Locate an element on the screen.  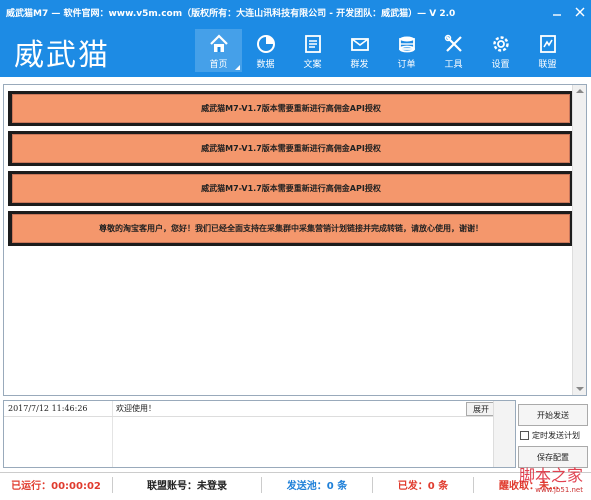
nav-item-label: 首页 is located at coordinates (218, 65).